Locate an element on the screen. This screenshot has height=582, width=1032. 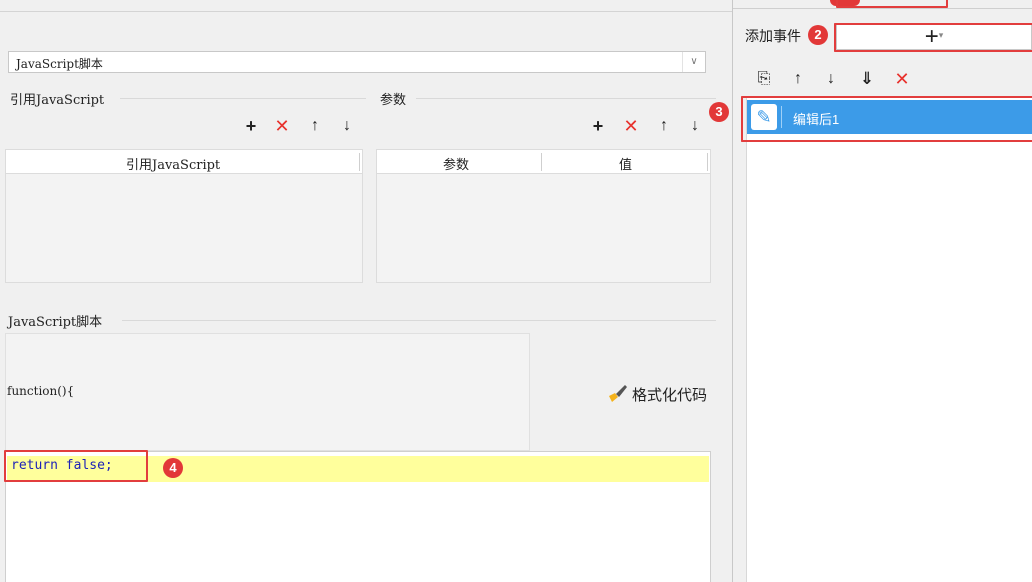
copy-icon: ⎘ is located at coordinates (764, 79).